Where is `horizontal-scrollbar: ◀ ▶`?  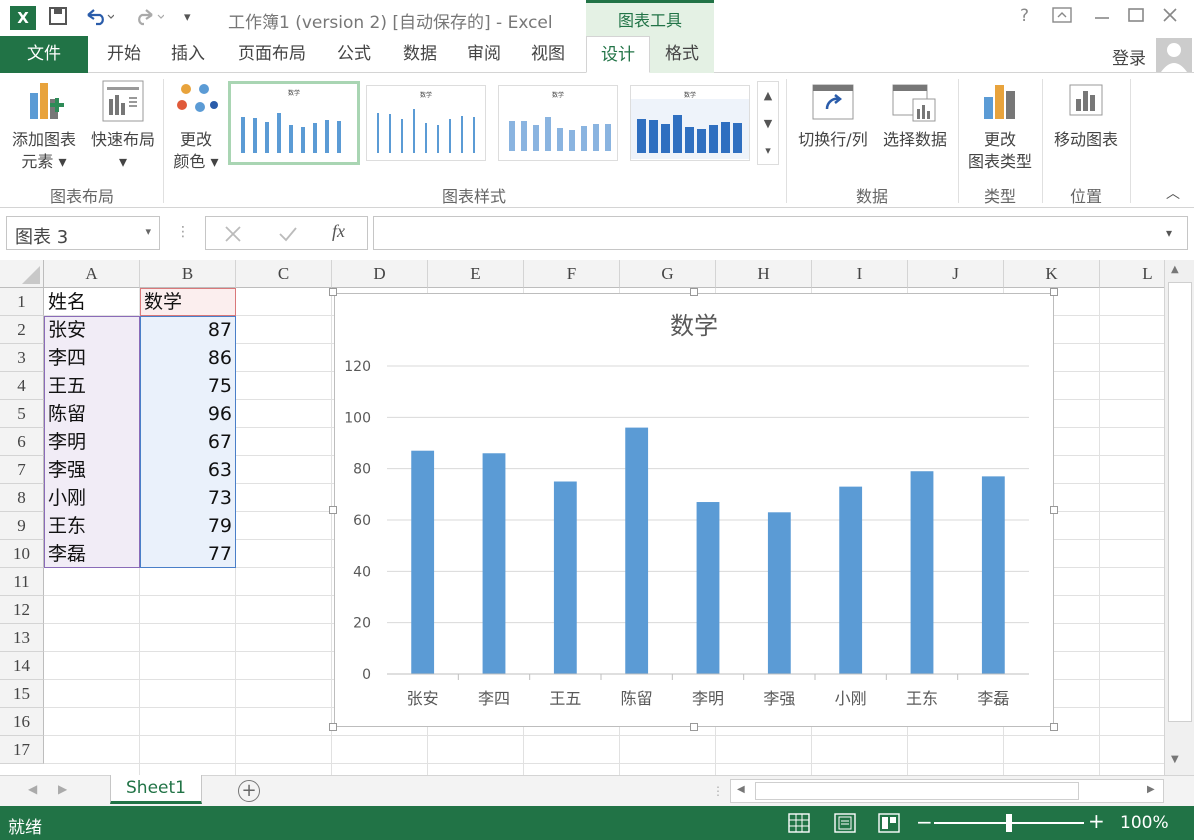
horizontal-scrollbar: ◀ ▶ is located at coordinates (947, 791).